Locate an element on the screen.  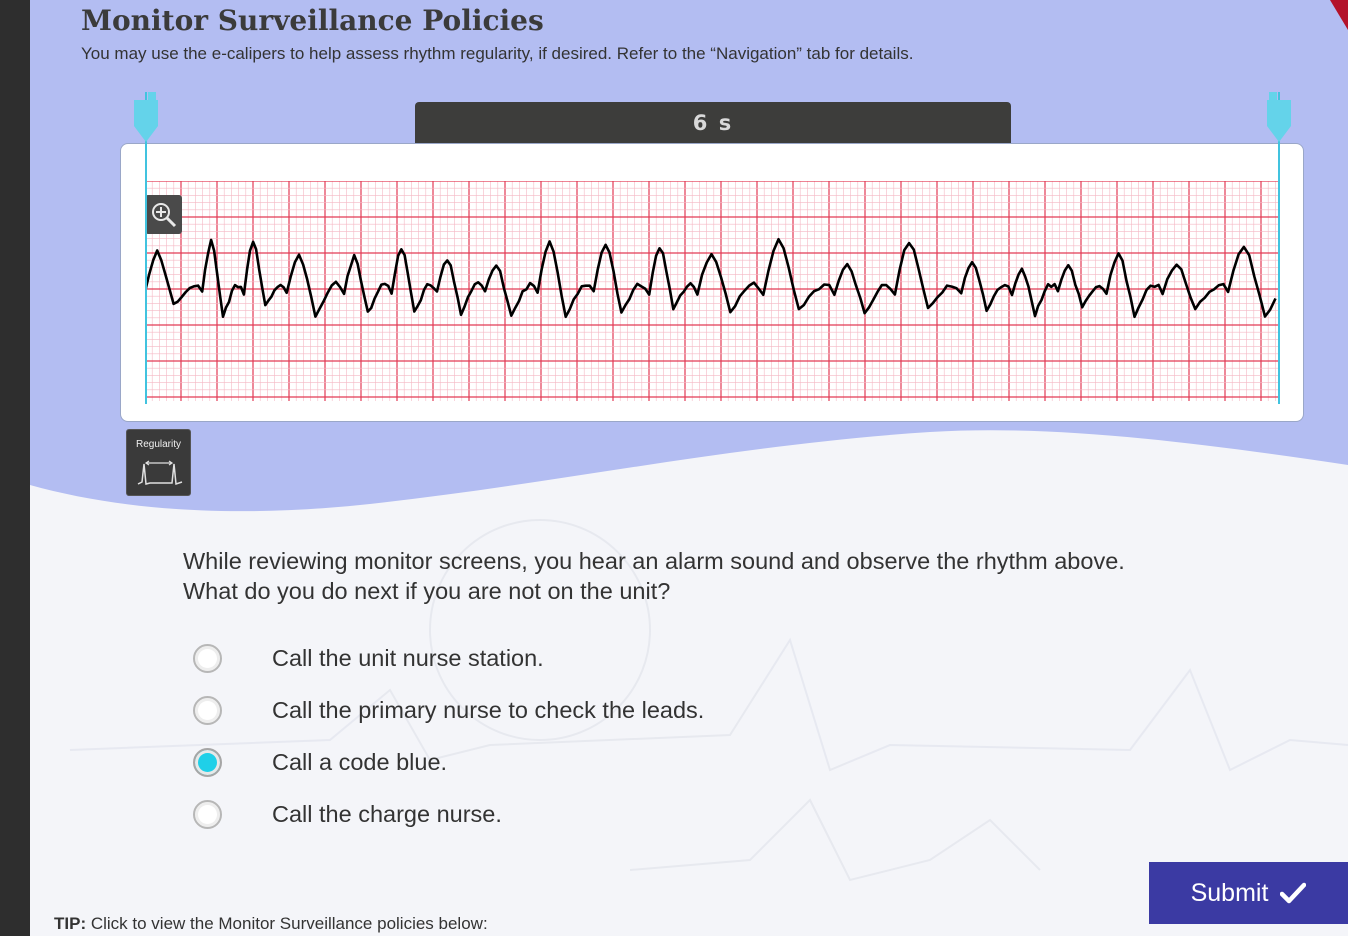
left-rail is located at coordinates (15, 468).